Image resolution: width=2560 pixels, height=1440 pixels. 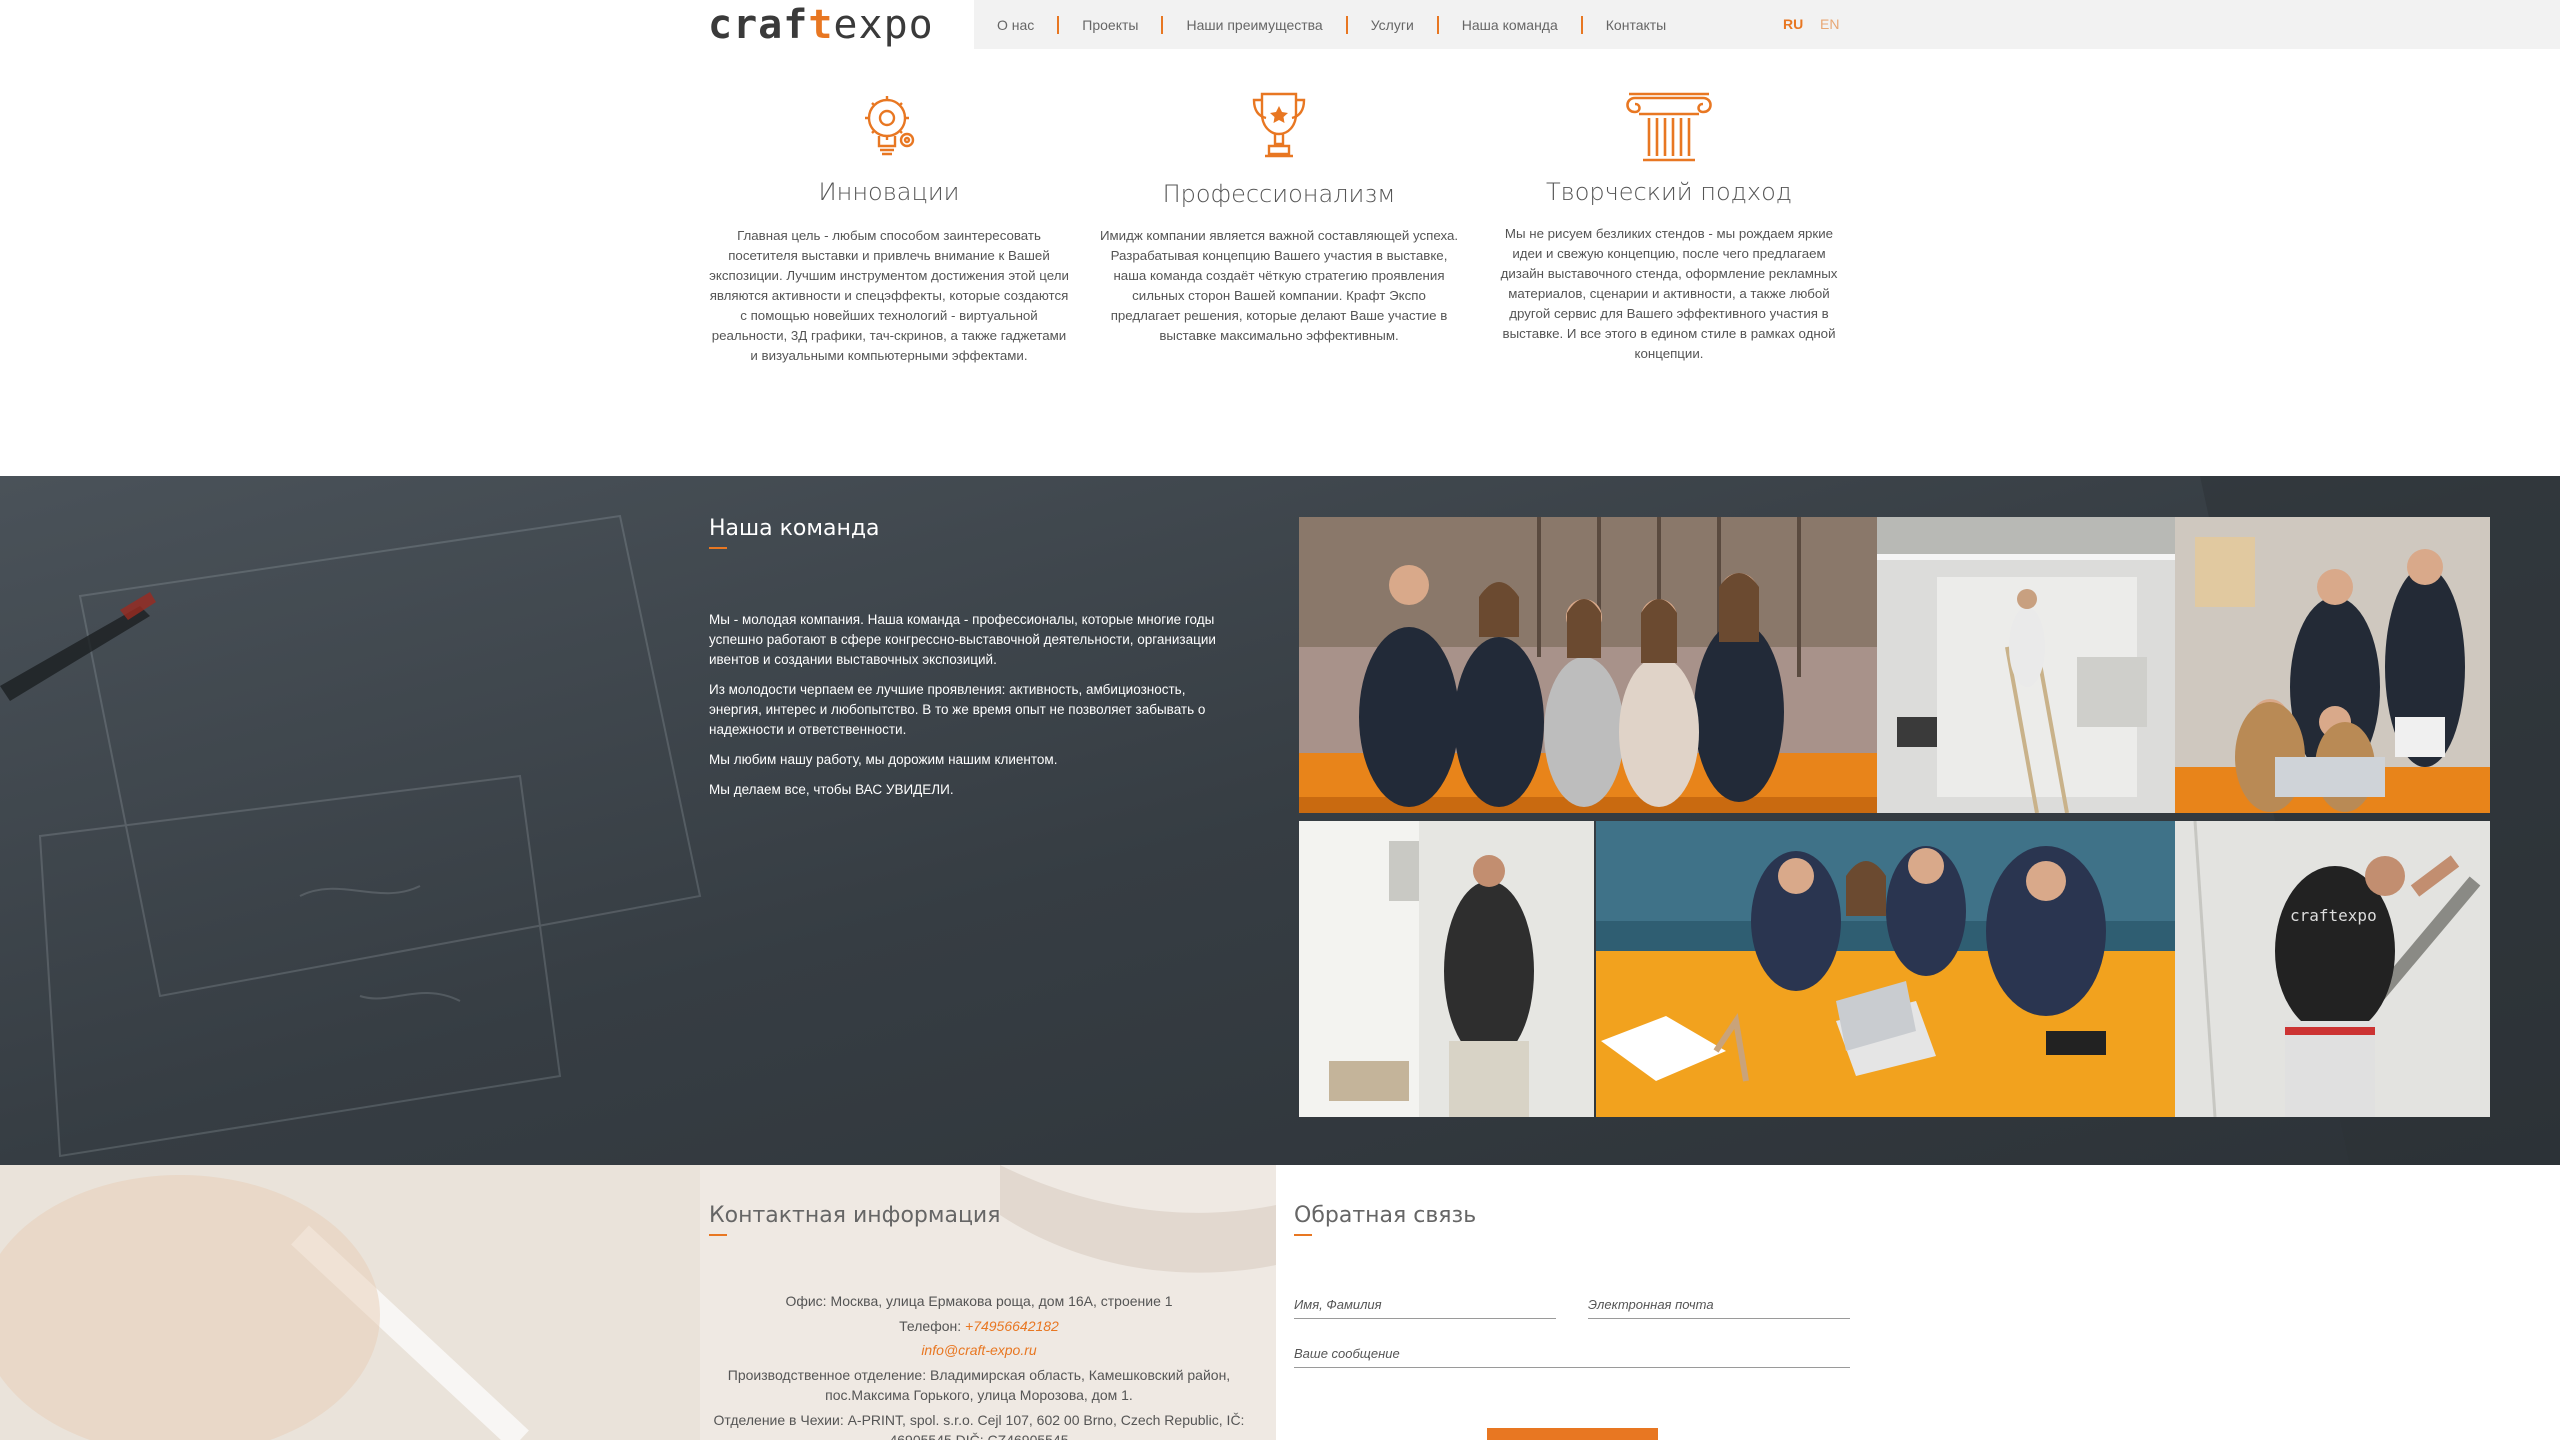 I want to click on nav-advantages: Наши преимущества, so click(x=1255, y=24).